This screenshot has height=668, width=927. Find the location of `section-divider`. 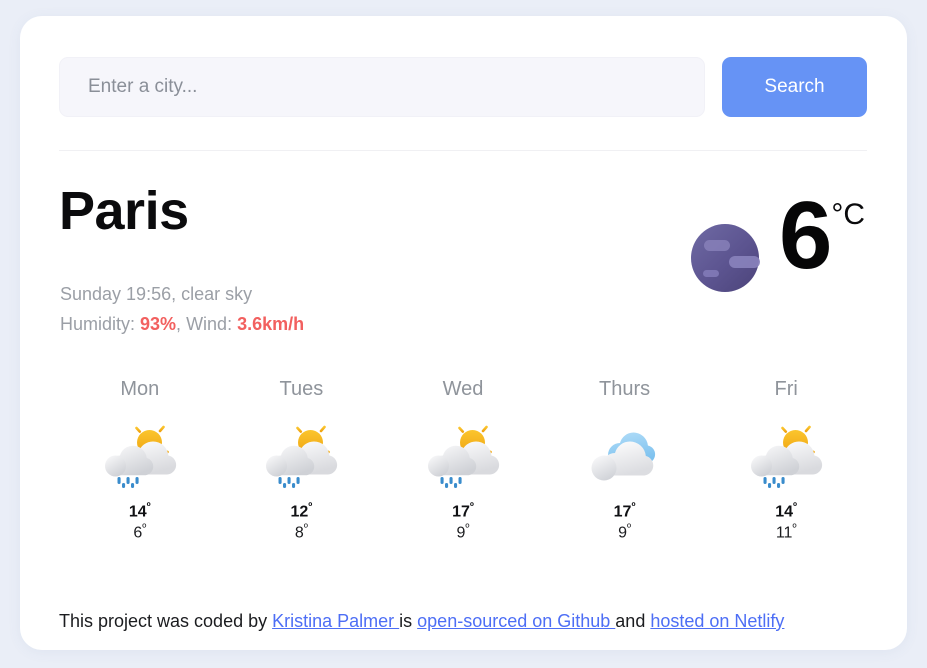

section-divider is located at coordinates (463, 150).